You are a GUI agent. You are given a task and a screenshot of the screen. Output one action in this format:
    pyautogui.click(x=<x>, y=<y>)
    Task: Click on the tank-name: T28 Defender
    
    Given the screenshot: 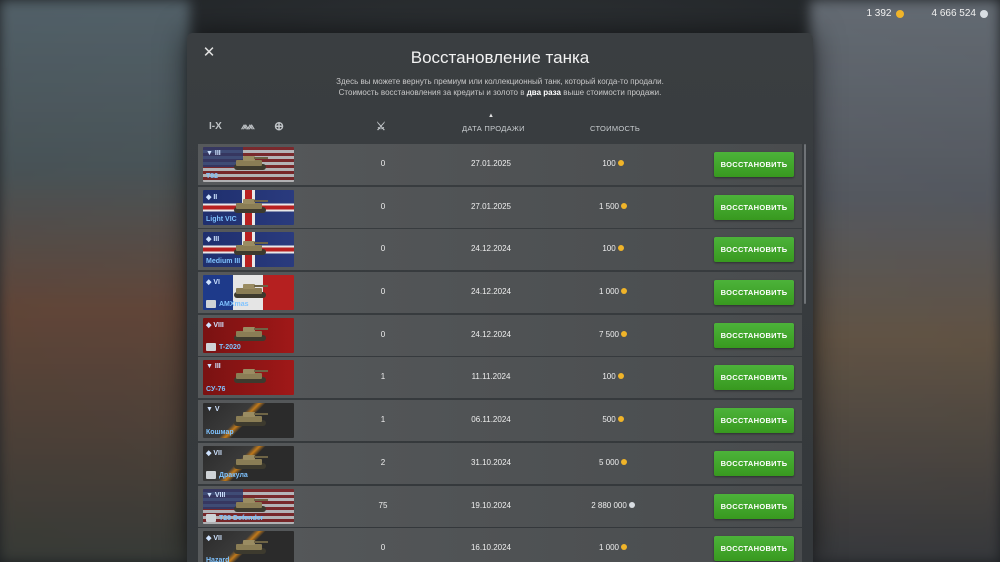 What is the action you would take?
    pyautogui.click(x=241, y=518)
    